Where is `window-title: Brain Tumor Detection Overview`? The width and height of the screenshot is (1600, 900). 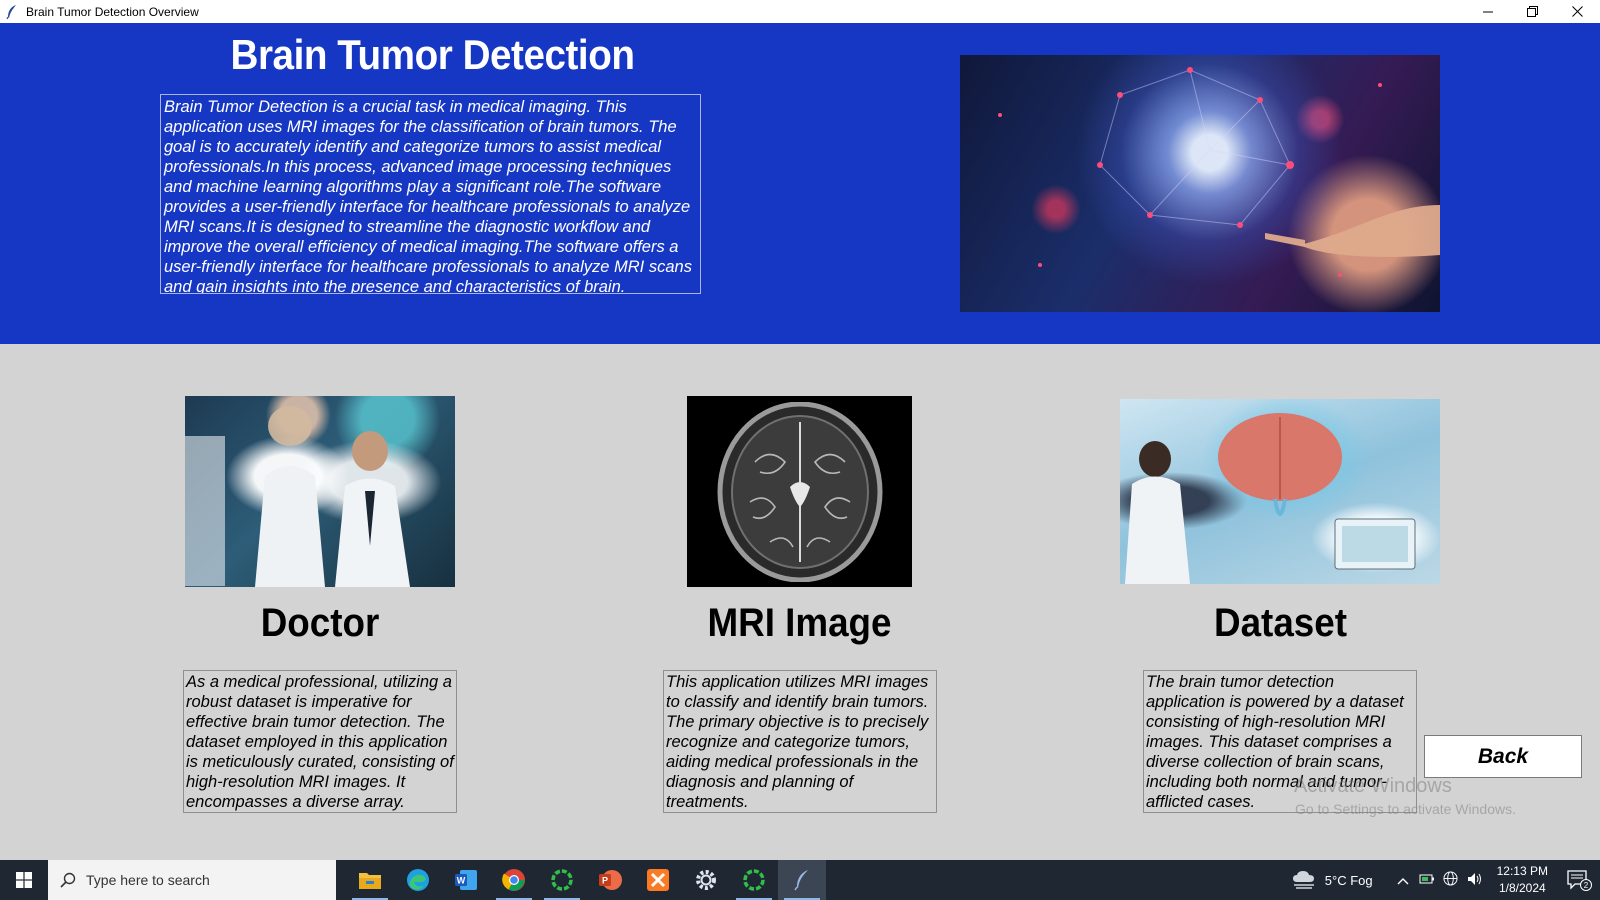
window-title: Brain Tumor Detection Overview is located at coordinates (112, 11).